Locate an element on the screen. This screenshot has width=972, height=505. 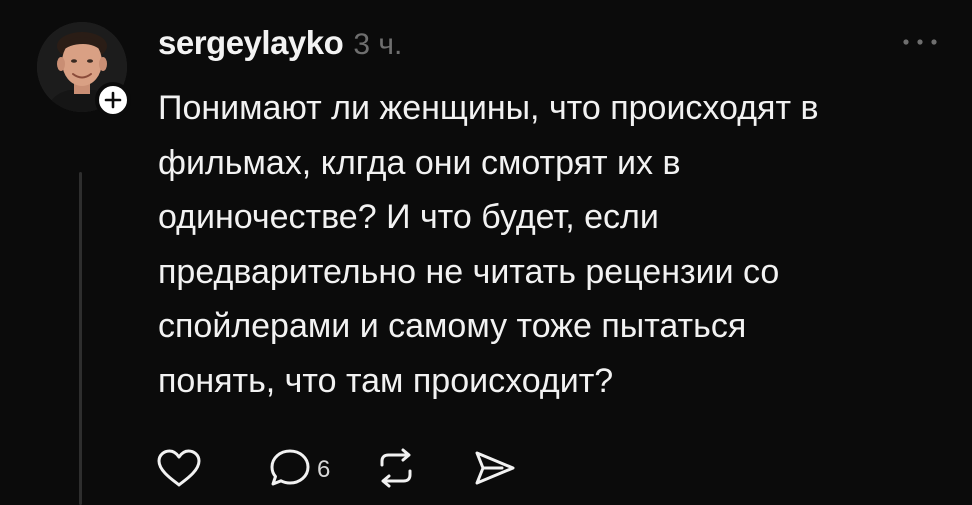
repost-icon is located at coordinates (396, 468).